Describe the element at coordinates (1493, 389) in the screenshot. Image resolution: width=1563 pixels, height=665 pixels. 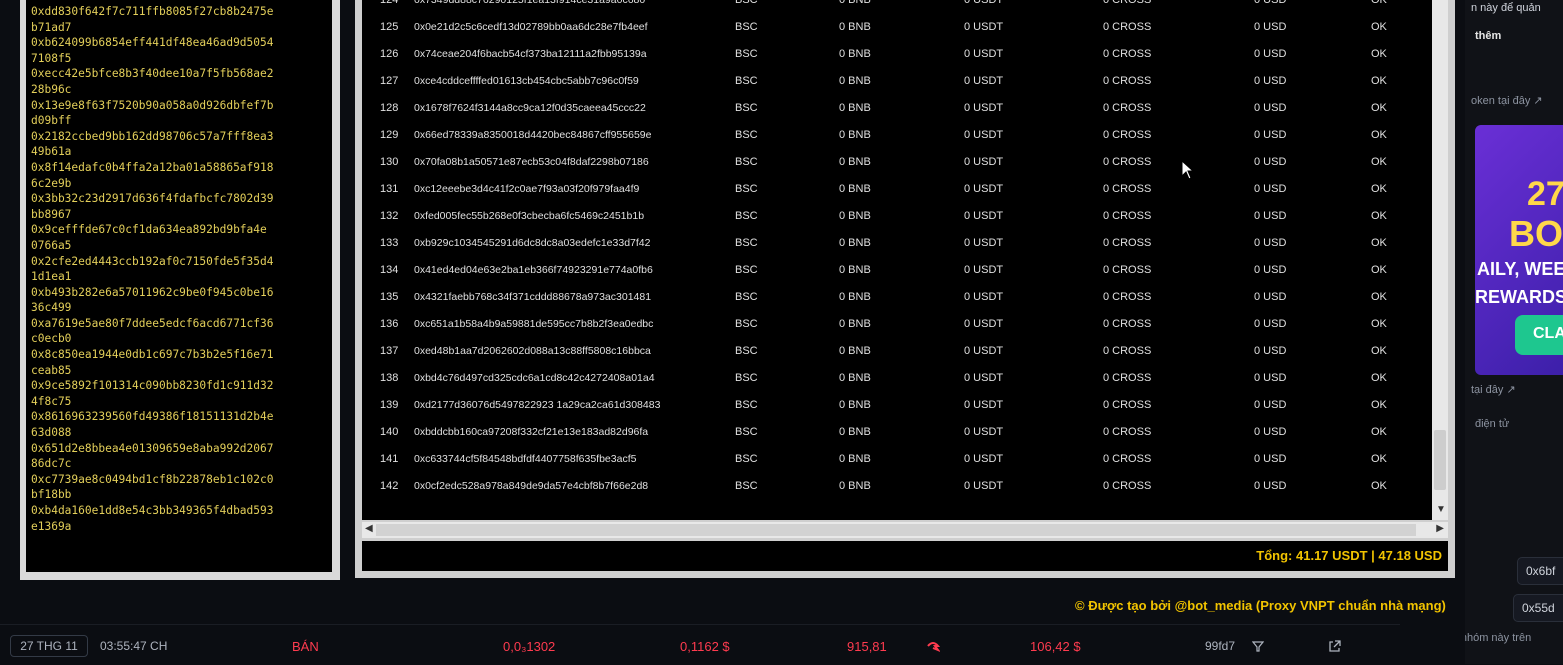
I see `details-link: tại đây ↗` at that location.